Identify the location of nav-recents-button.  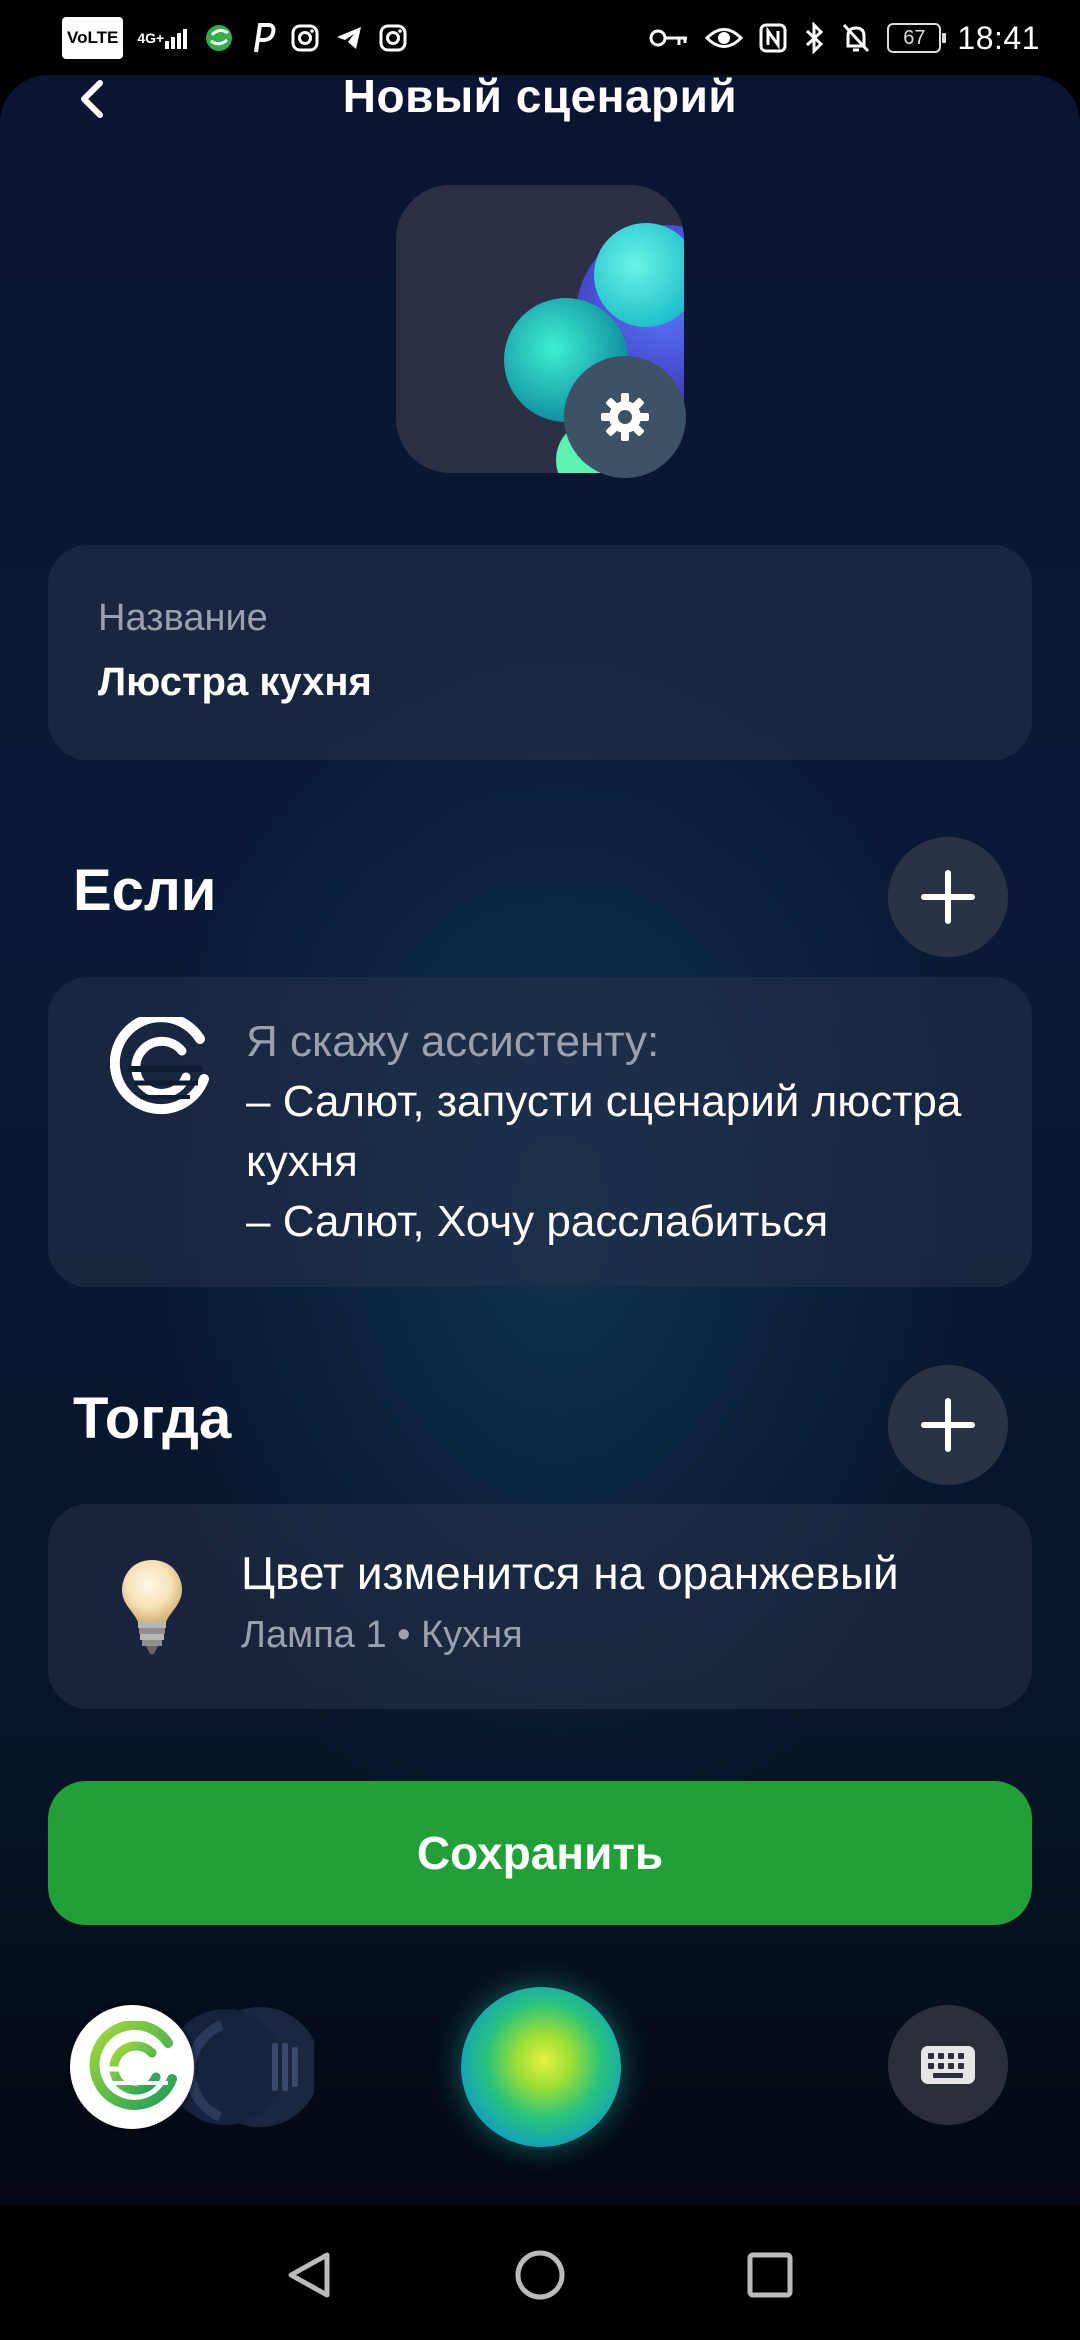
(770, 2275).